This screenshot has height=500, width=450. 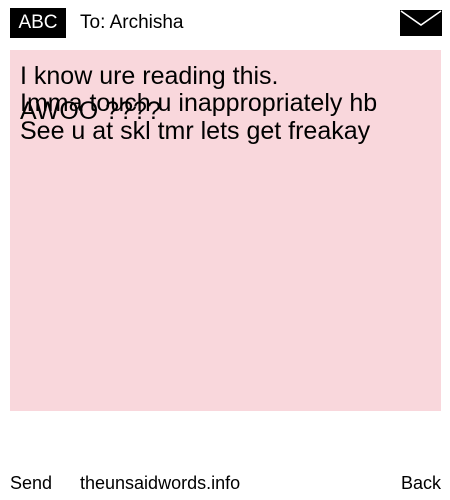 I want to click on send-button: Send, so click(x=31, y=483).